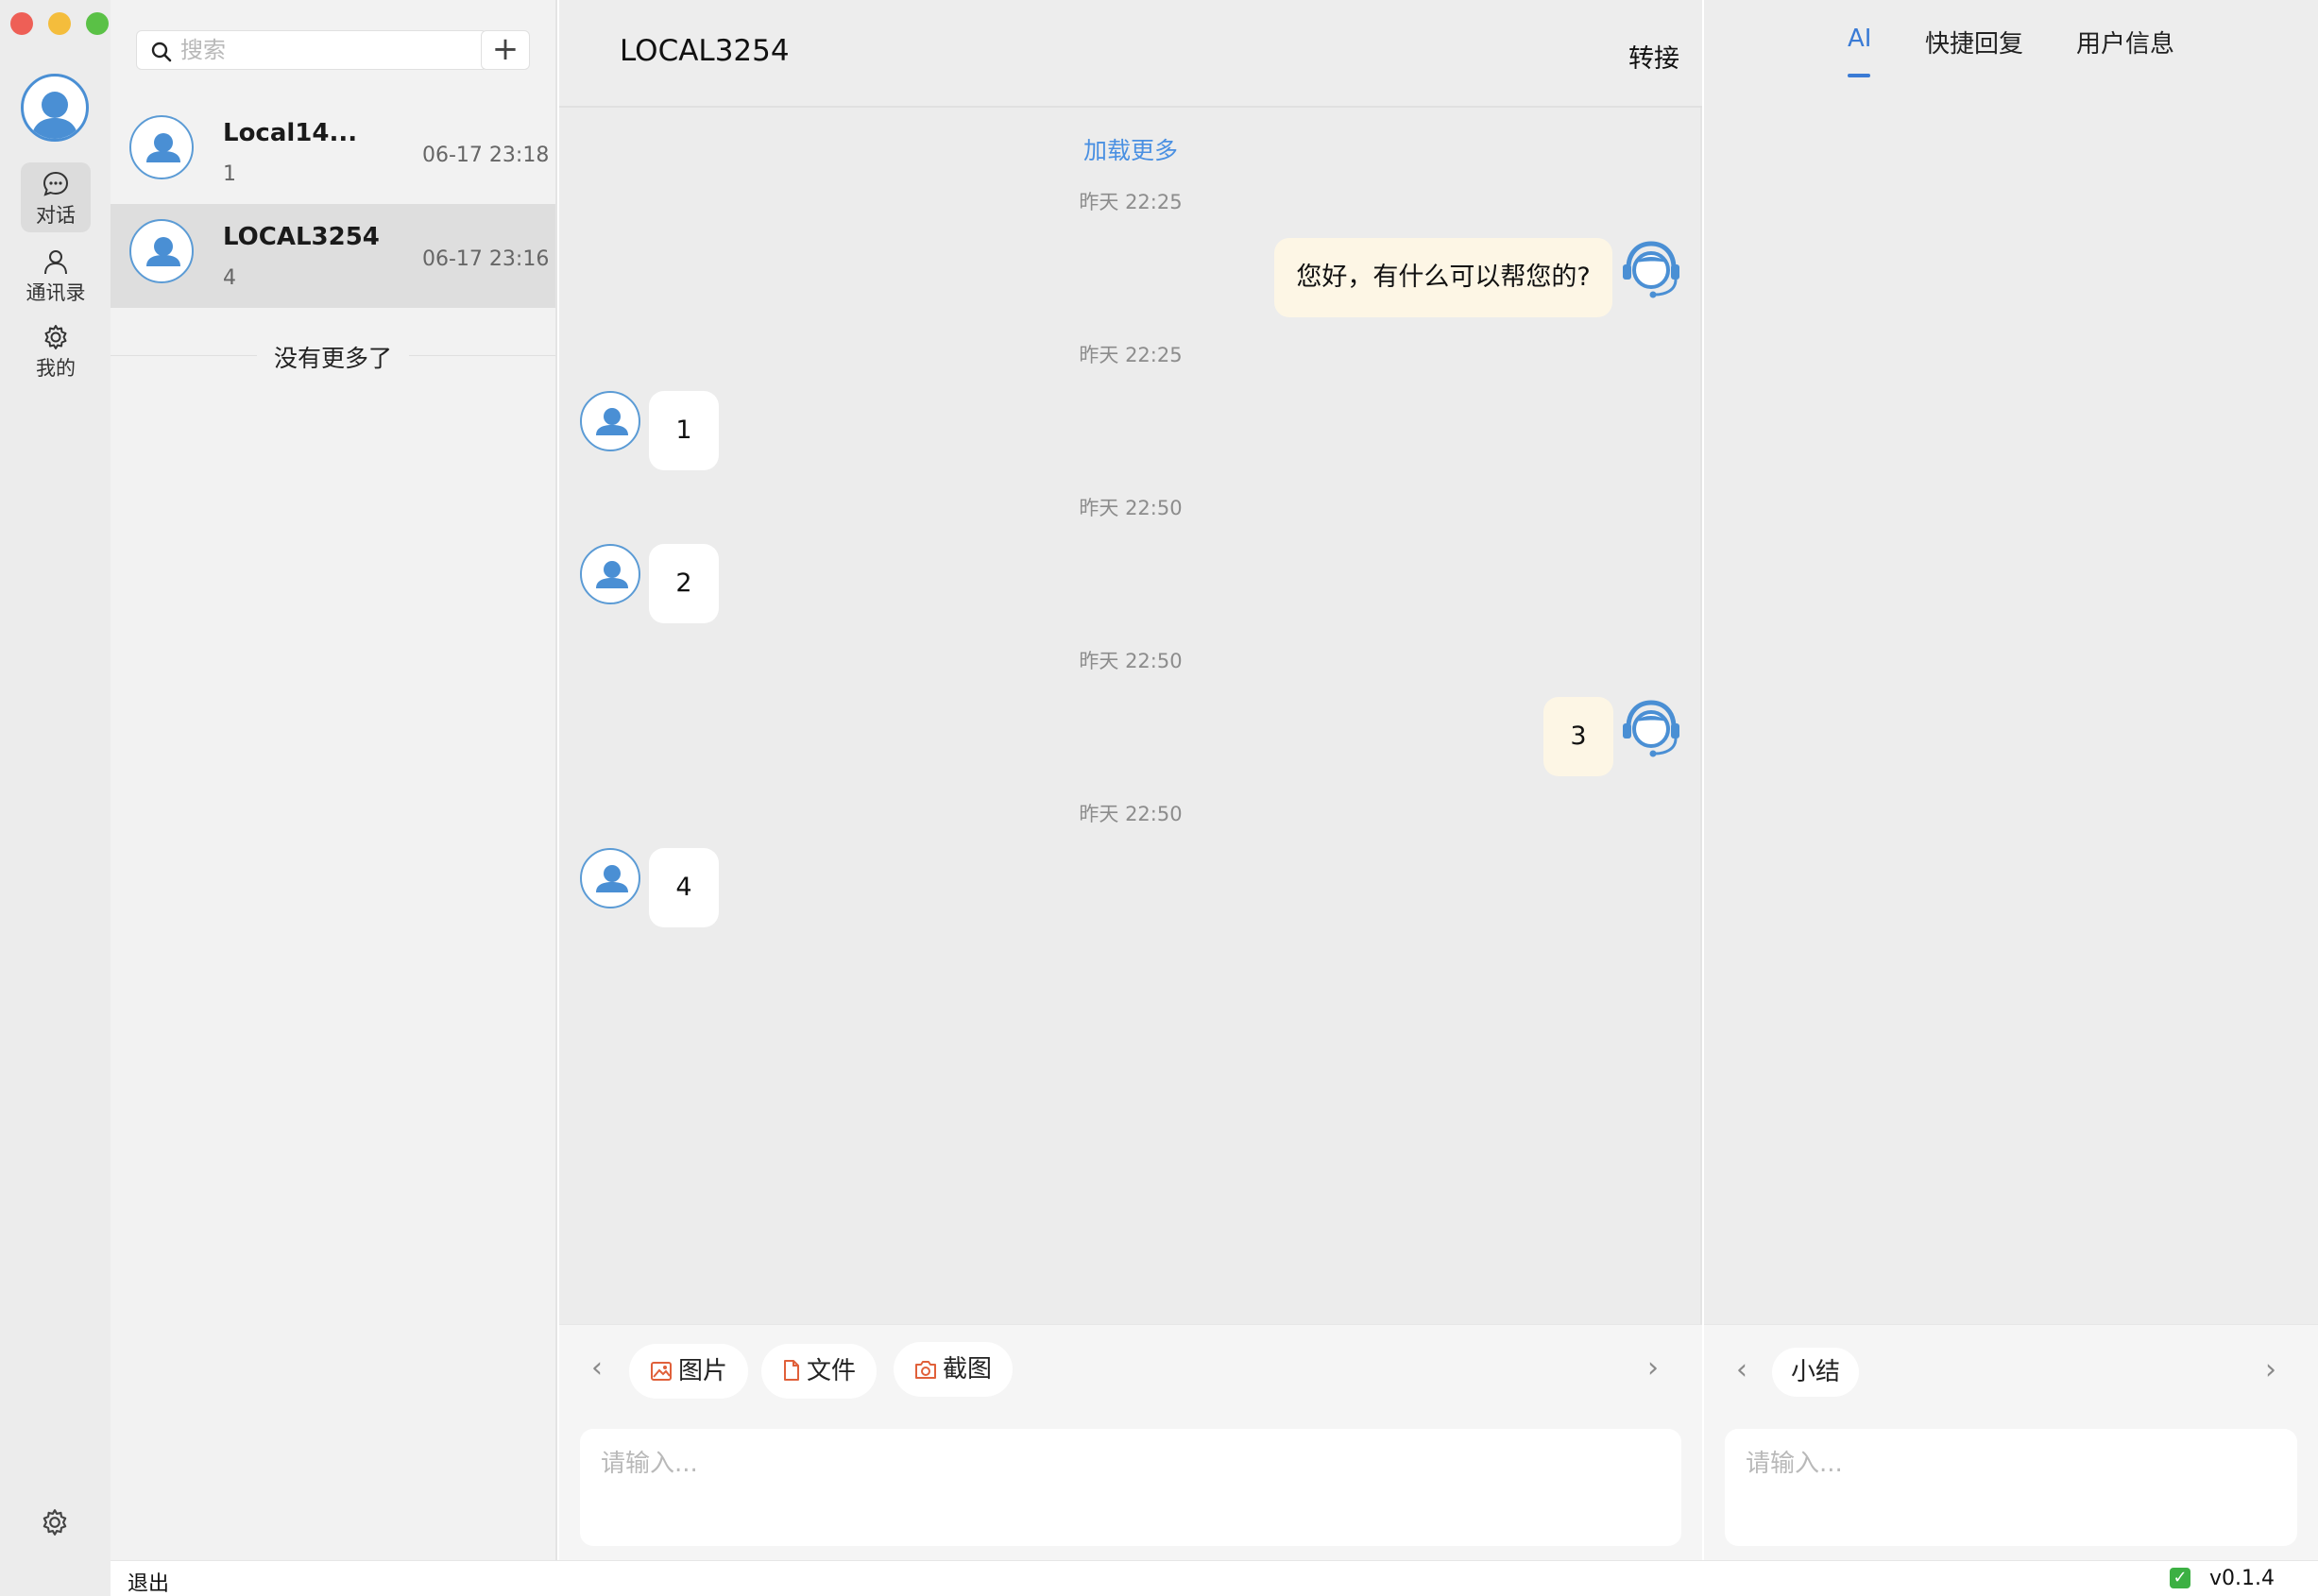 This screenshot has width=2318, height=1596. I want to click on transfer-button: 转接, so click(1654, 56).